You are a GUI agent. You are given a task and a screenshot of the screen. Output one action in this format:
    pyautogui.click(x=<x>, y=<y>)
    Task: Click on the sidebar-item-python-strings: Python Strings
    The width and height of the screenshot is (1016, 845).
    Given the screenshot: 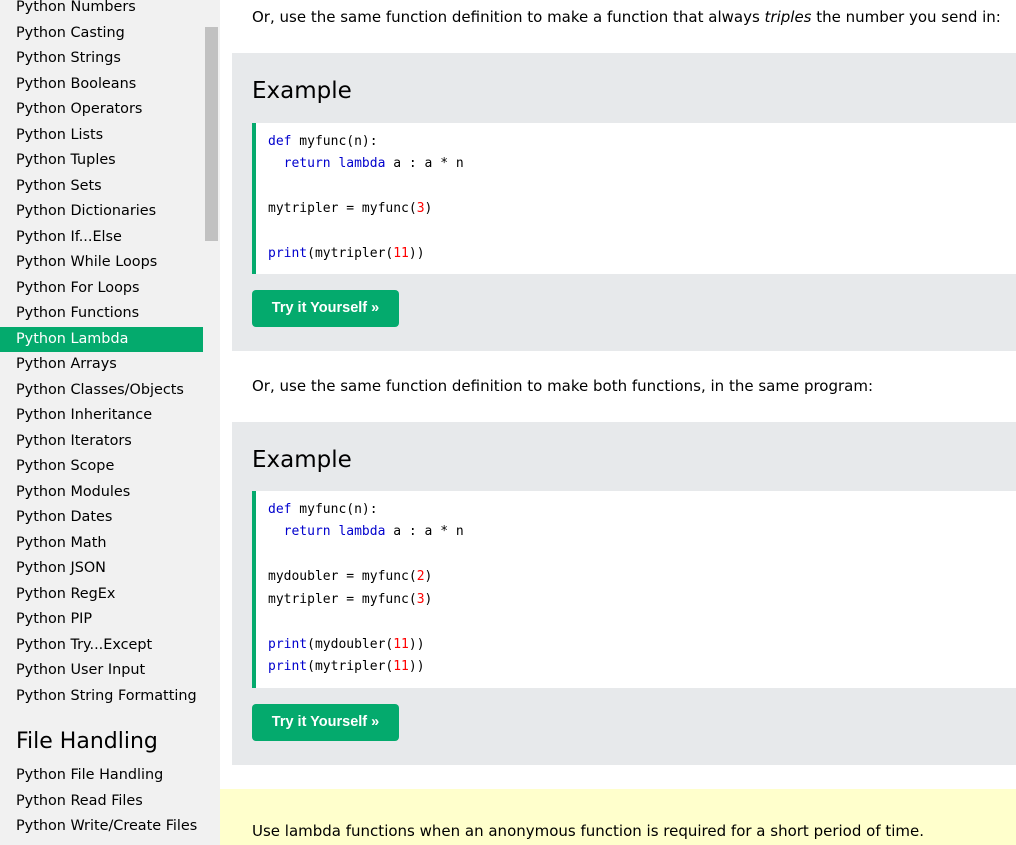 What is the action you would take?
    pyautogui.click(x=101, y=59)
    